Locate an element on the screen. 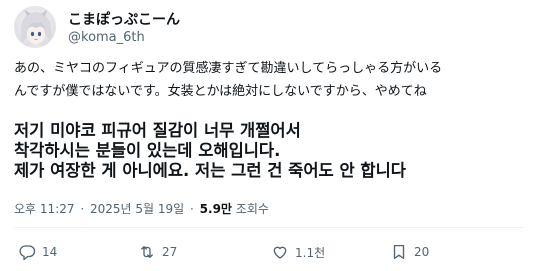 The height and width of the screenshot is (271, 537). views-label: 조회수 is located at coordinates (252, 209).